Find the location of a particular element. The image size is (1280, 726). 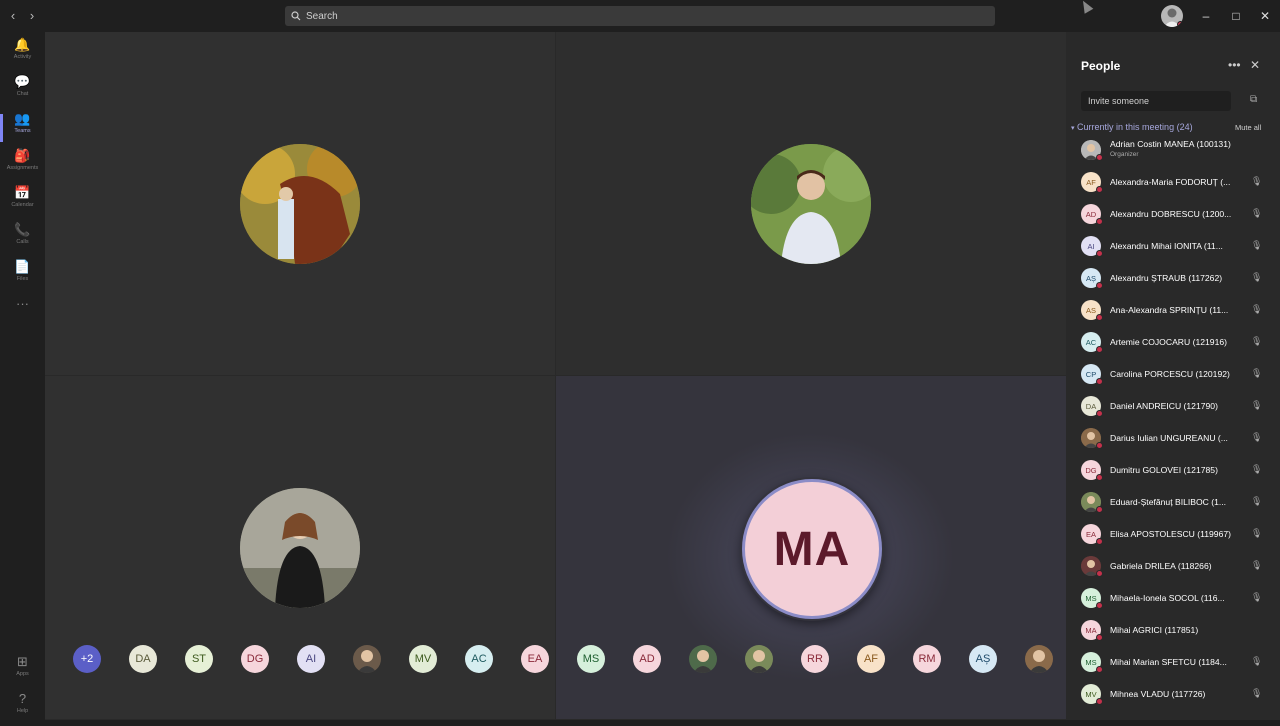

rail-item-files: 📄 Files is located at coordinates (22, 276).